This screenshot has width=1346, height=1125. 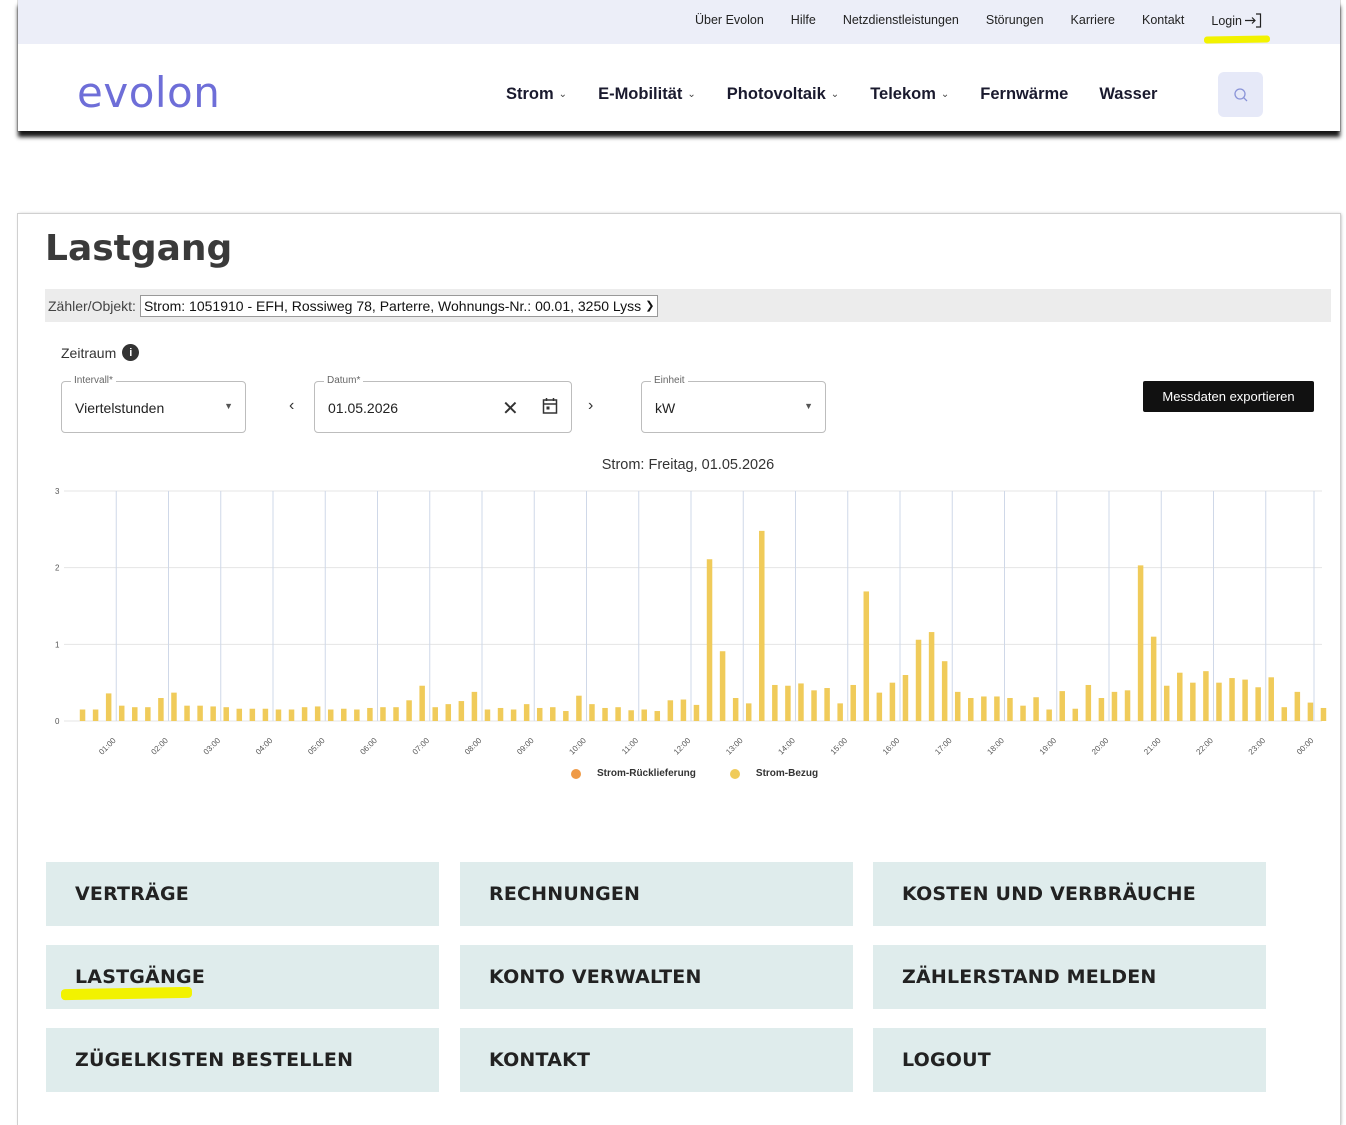 What do you see at coordinates (1069, 977) in the screenshot?
I see `tile-zaehlerstand-melden: ZÄHLERSTAND MELDEN` at bounding box center [1069, 977].